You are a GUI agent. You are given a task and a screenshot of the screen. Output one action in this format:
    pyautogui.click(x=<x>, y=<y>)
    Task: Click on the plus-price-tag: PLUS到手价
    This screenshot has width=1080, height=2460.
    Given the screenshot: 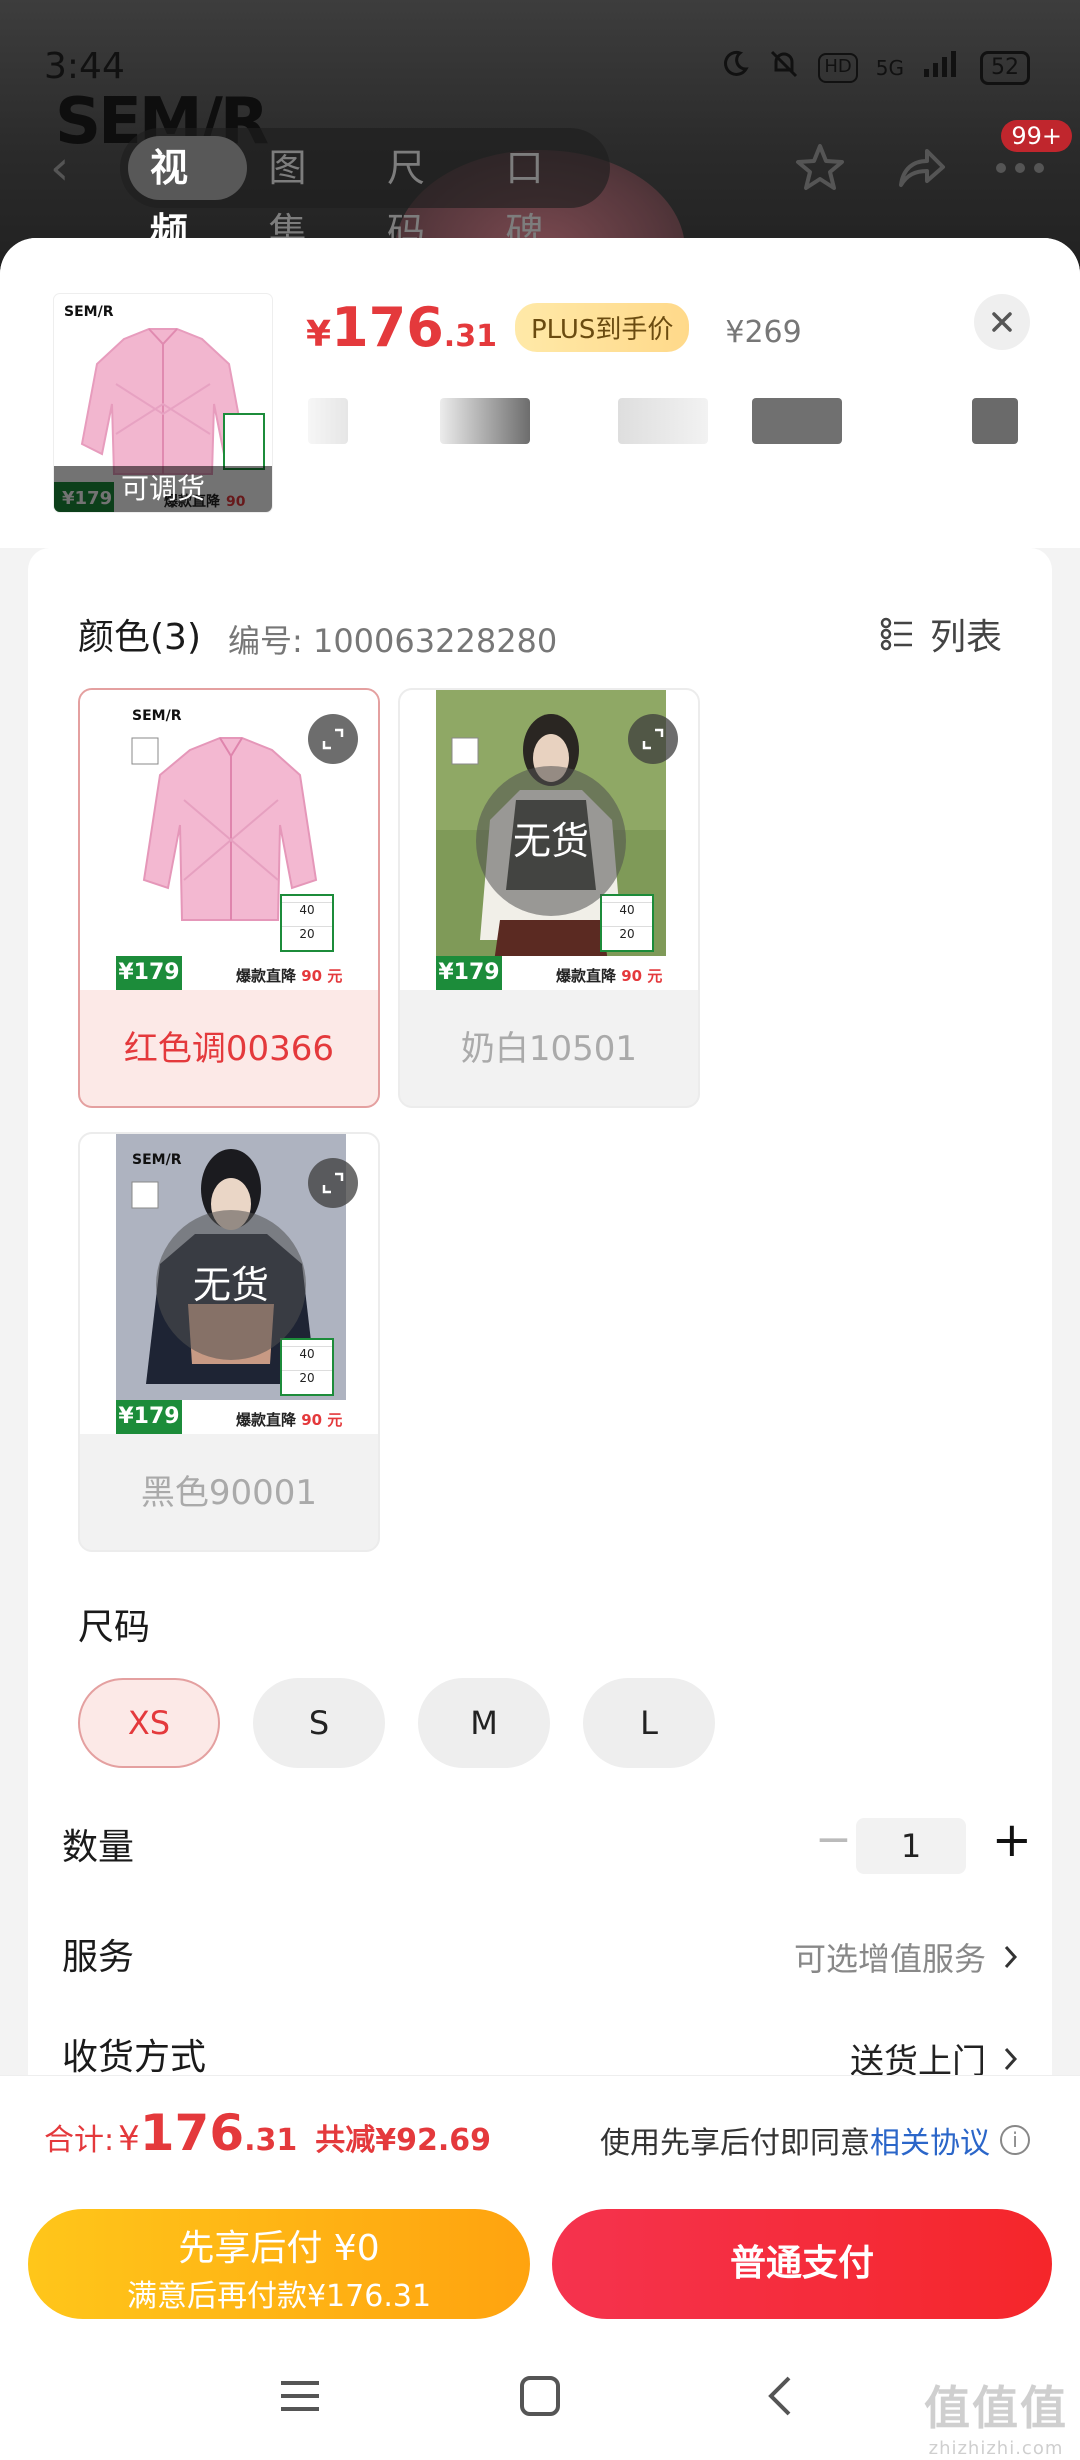 What is the action you would take?
    pyautogui.click(x=602, y=327)
    